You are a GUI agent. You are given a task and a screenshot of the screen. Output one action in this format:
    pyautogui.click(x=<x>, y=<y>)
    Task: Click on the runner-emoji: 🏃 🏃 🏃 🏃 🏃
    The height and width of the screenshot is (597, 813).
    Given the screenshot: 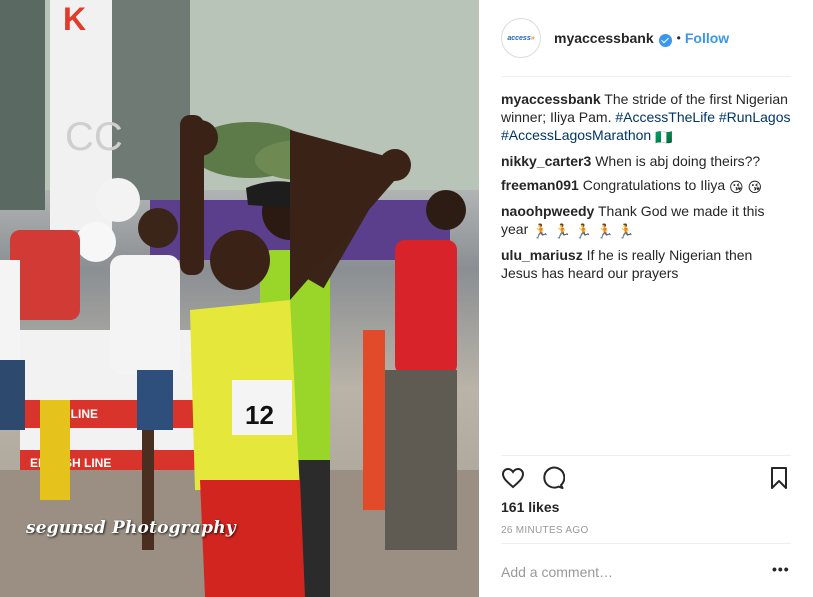 What is the action you would take?
    pyautogui.click(x=583, y=231)
    